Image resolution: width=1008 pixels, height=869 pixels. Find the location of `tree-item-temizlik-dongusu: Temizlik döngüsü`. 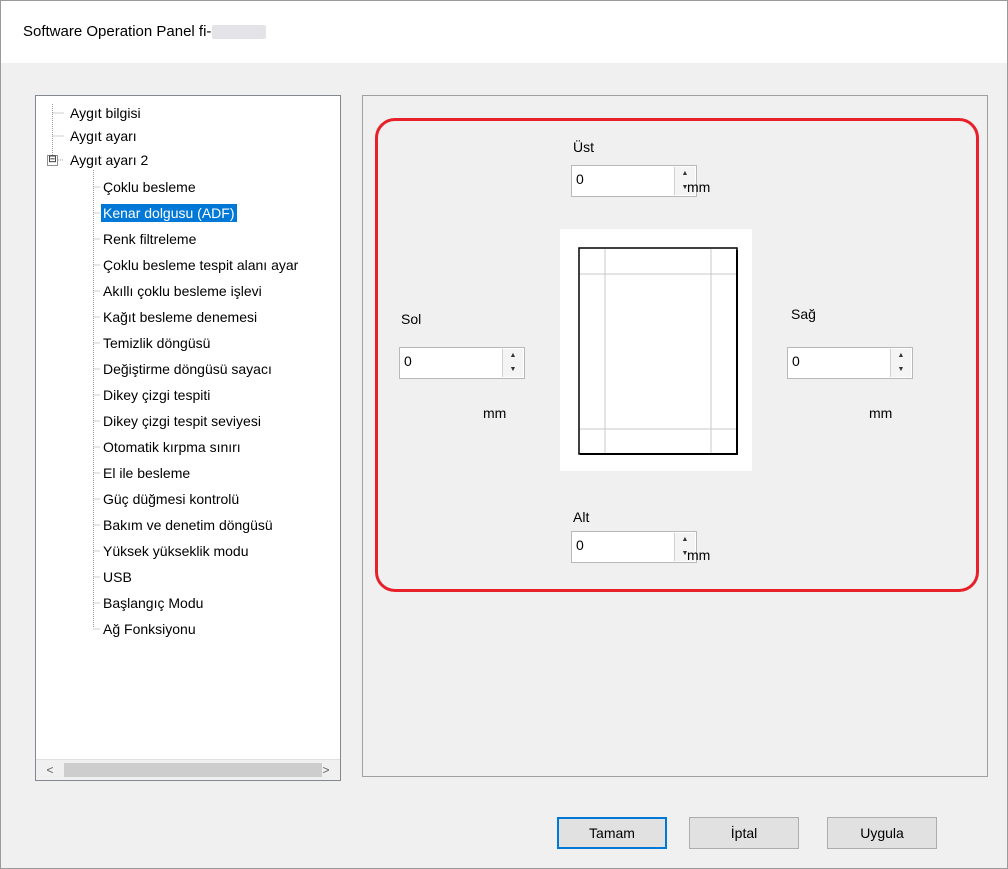

tree-item-temizlik-dongusu: Temizlik döngüsü is located at coordinates (156, 343).